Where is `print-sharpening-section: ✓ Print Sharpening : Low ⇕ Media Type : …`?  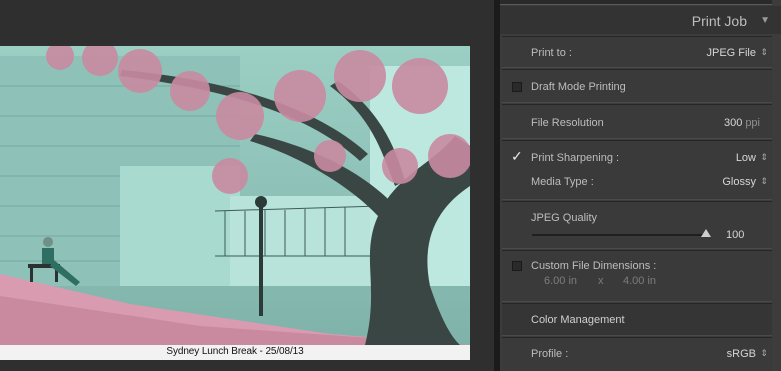
print-sharpening-section: ✓ Print Sharpening : Low ⇕ Media Type : … is located at coordinates (637, 170).